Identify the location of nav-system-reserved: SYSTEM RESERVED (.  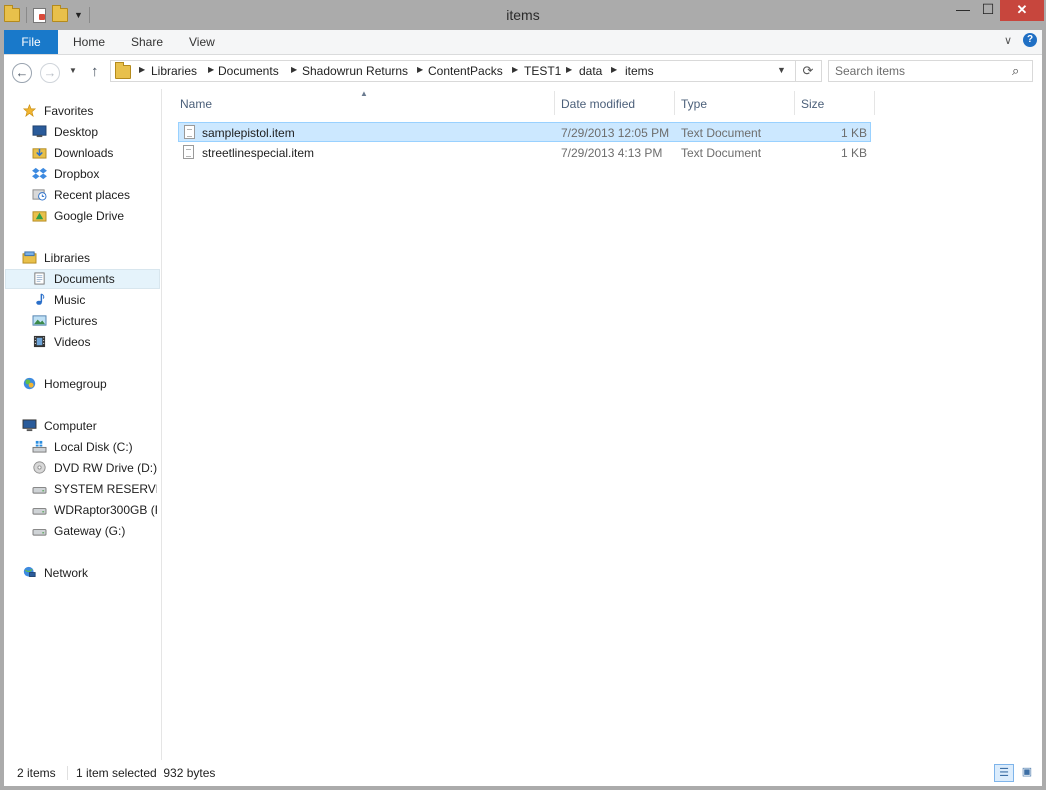
(94, 489).